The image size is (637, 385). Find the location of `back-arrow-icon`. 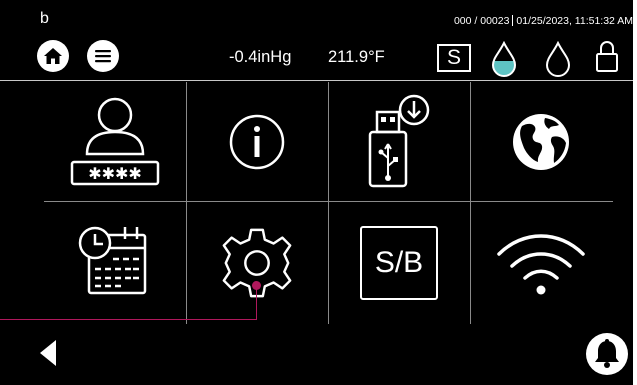

back-arrow-icon is located at coordinates (48, 353).